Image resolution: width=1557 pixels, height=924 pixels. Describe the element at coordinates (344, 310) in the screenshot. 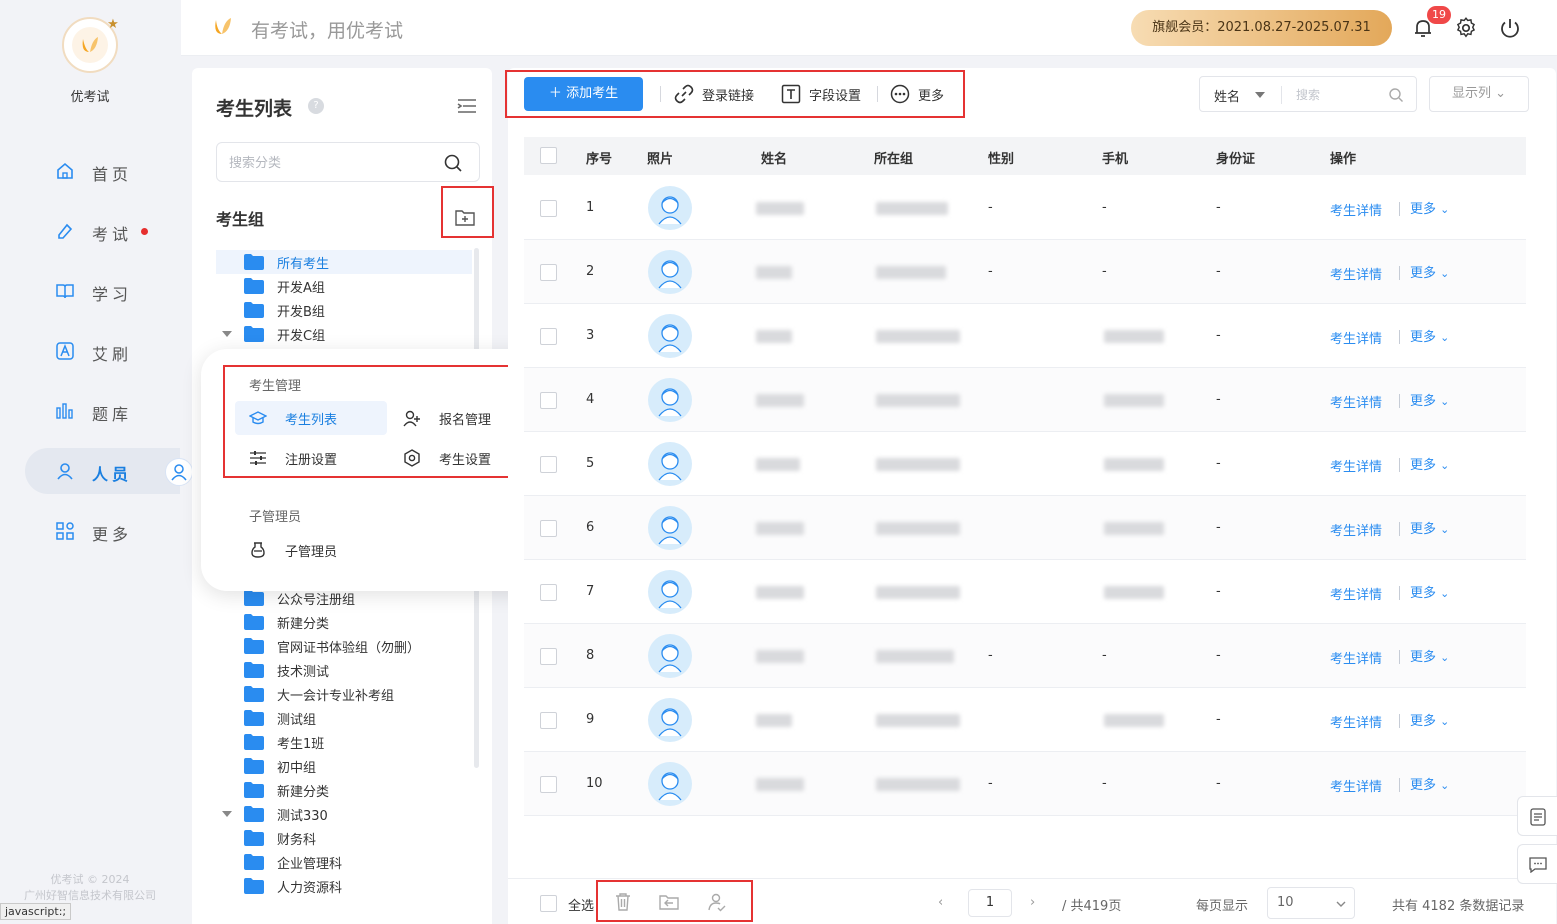

I see `tree-item: 开发B组` at that location.